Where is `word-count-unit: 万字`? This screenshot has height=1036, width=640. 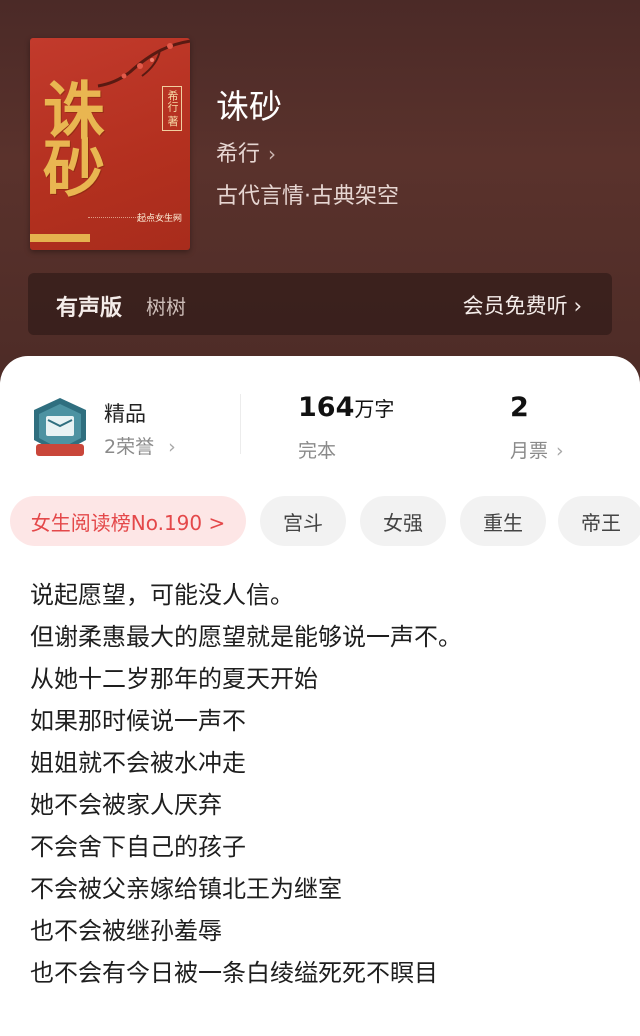
word-count-unit: 万字 is located at coordinates (374, 409).